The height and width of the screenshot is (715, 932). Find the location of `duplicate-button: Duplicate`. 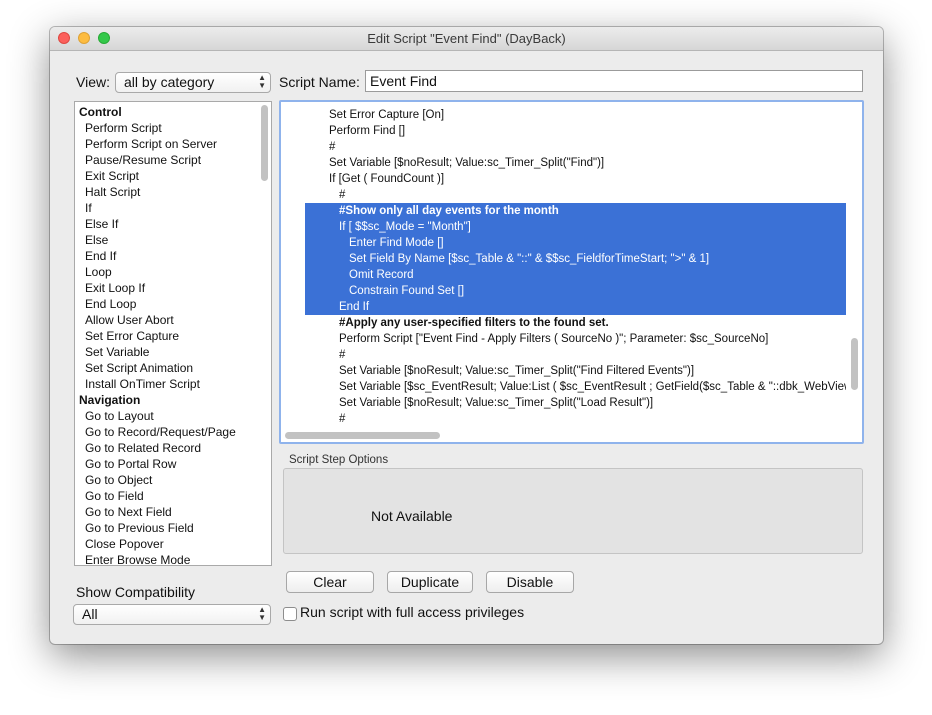

duplicate-button: Duplicate is located at coordinates (430, 582).